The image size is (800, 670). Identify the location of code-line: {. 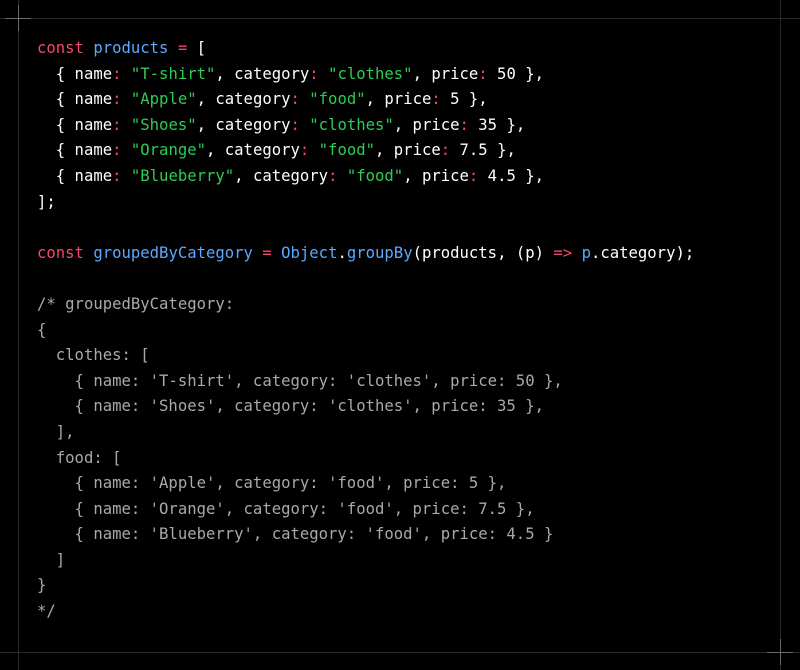
(365, 331).